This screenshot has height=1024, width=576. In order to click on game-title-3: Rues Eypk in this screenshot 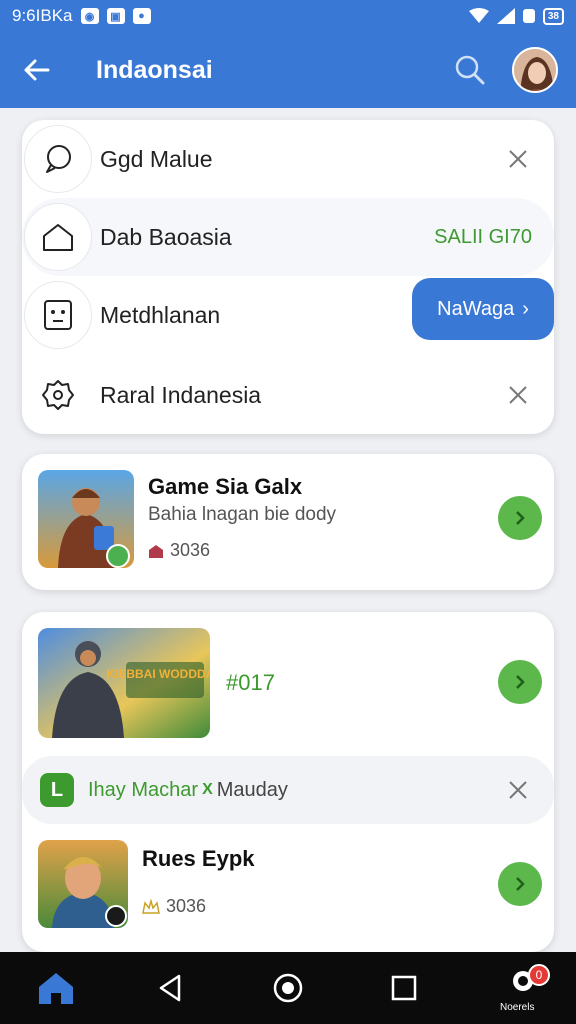, I will do `click(198, 858)`.